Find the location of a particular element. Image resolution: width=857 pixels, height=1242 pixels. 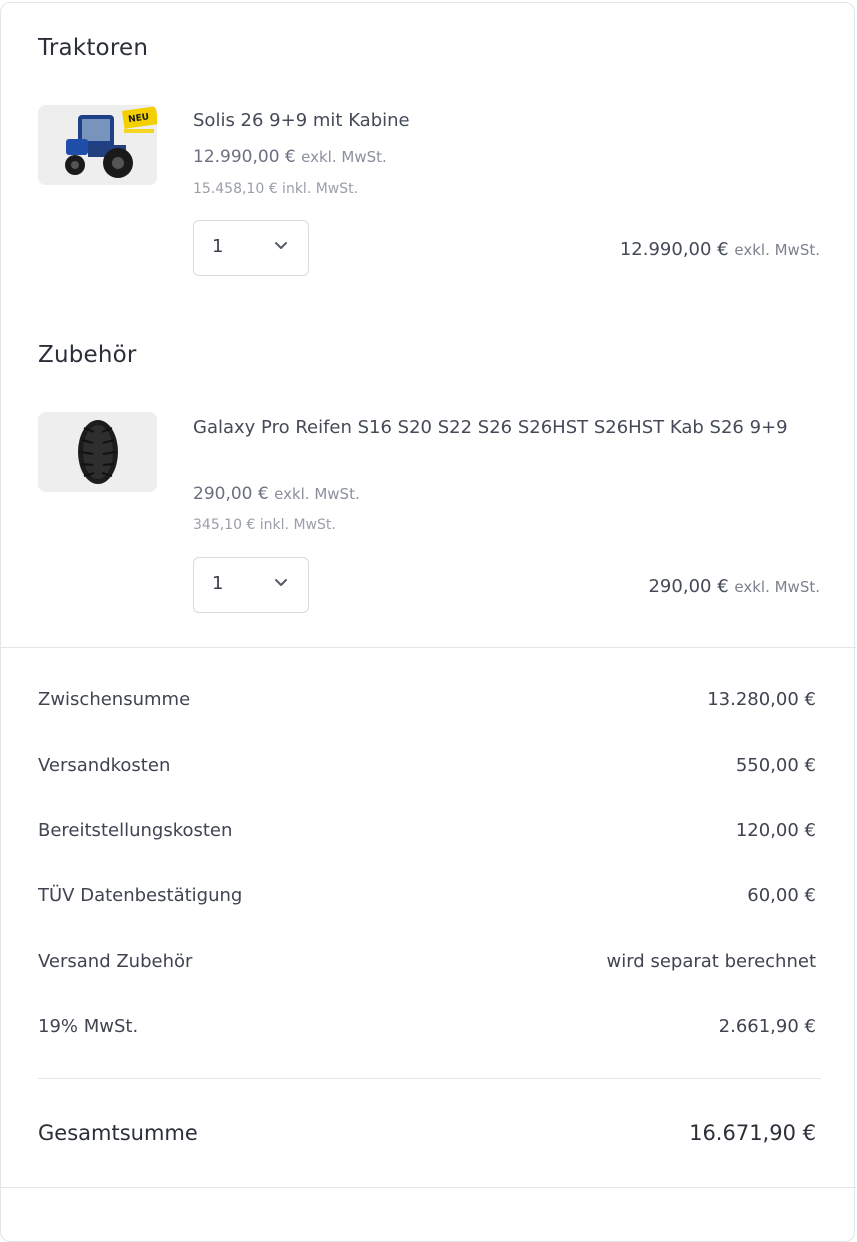

summary-value-versand-zubehoer: wird separat berechnet is located at coordinates (711, 961).